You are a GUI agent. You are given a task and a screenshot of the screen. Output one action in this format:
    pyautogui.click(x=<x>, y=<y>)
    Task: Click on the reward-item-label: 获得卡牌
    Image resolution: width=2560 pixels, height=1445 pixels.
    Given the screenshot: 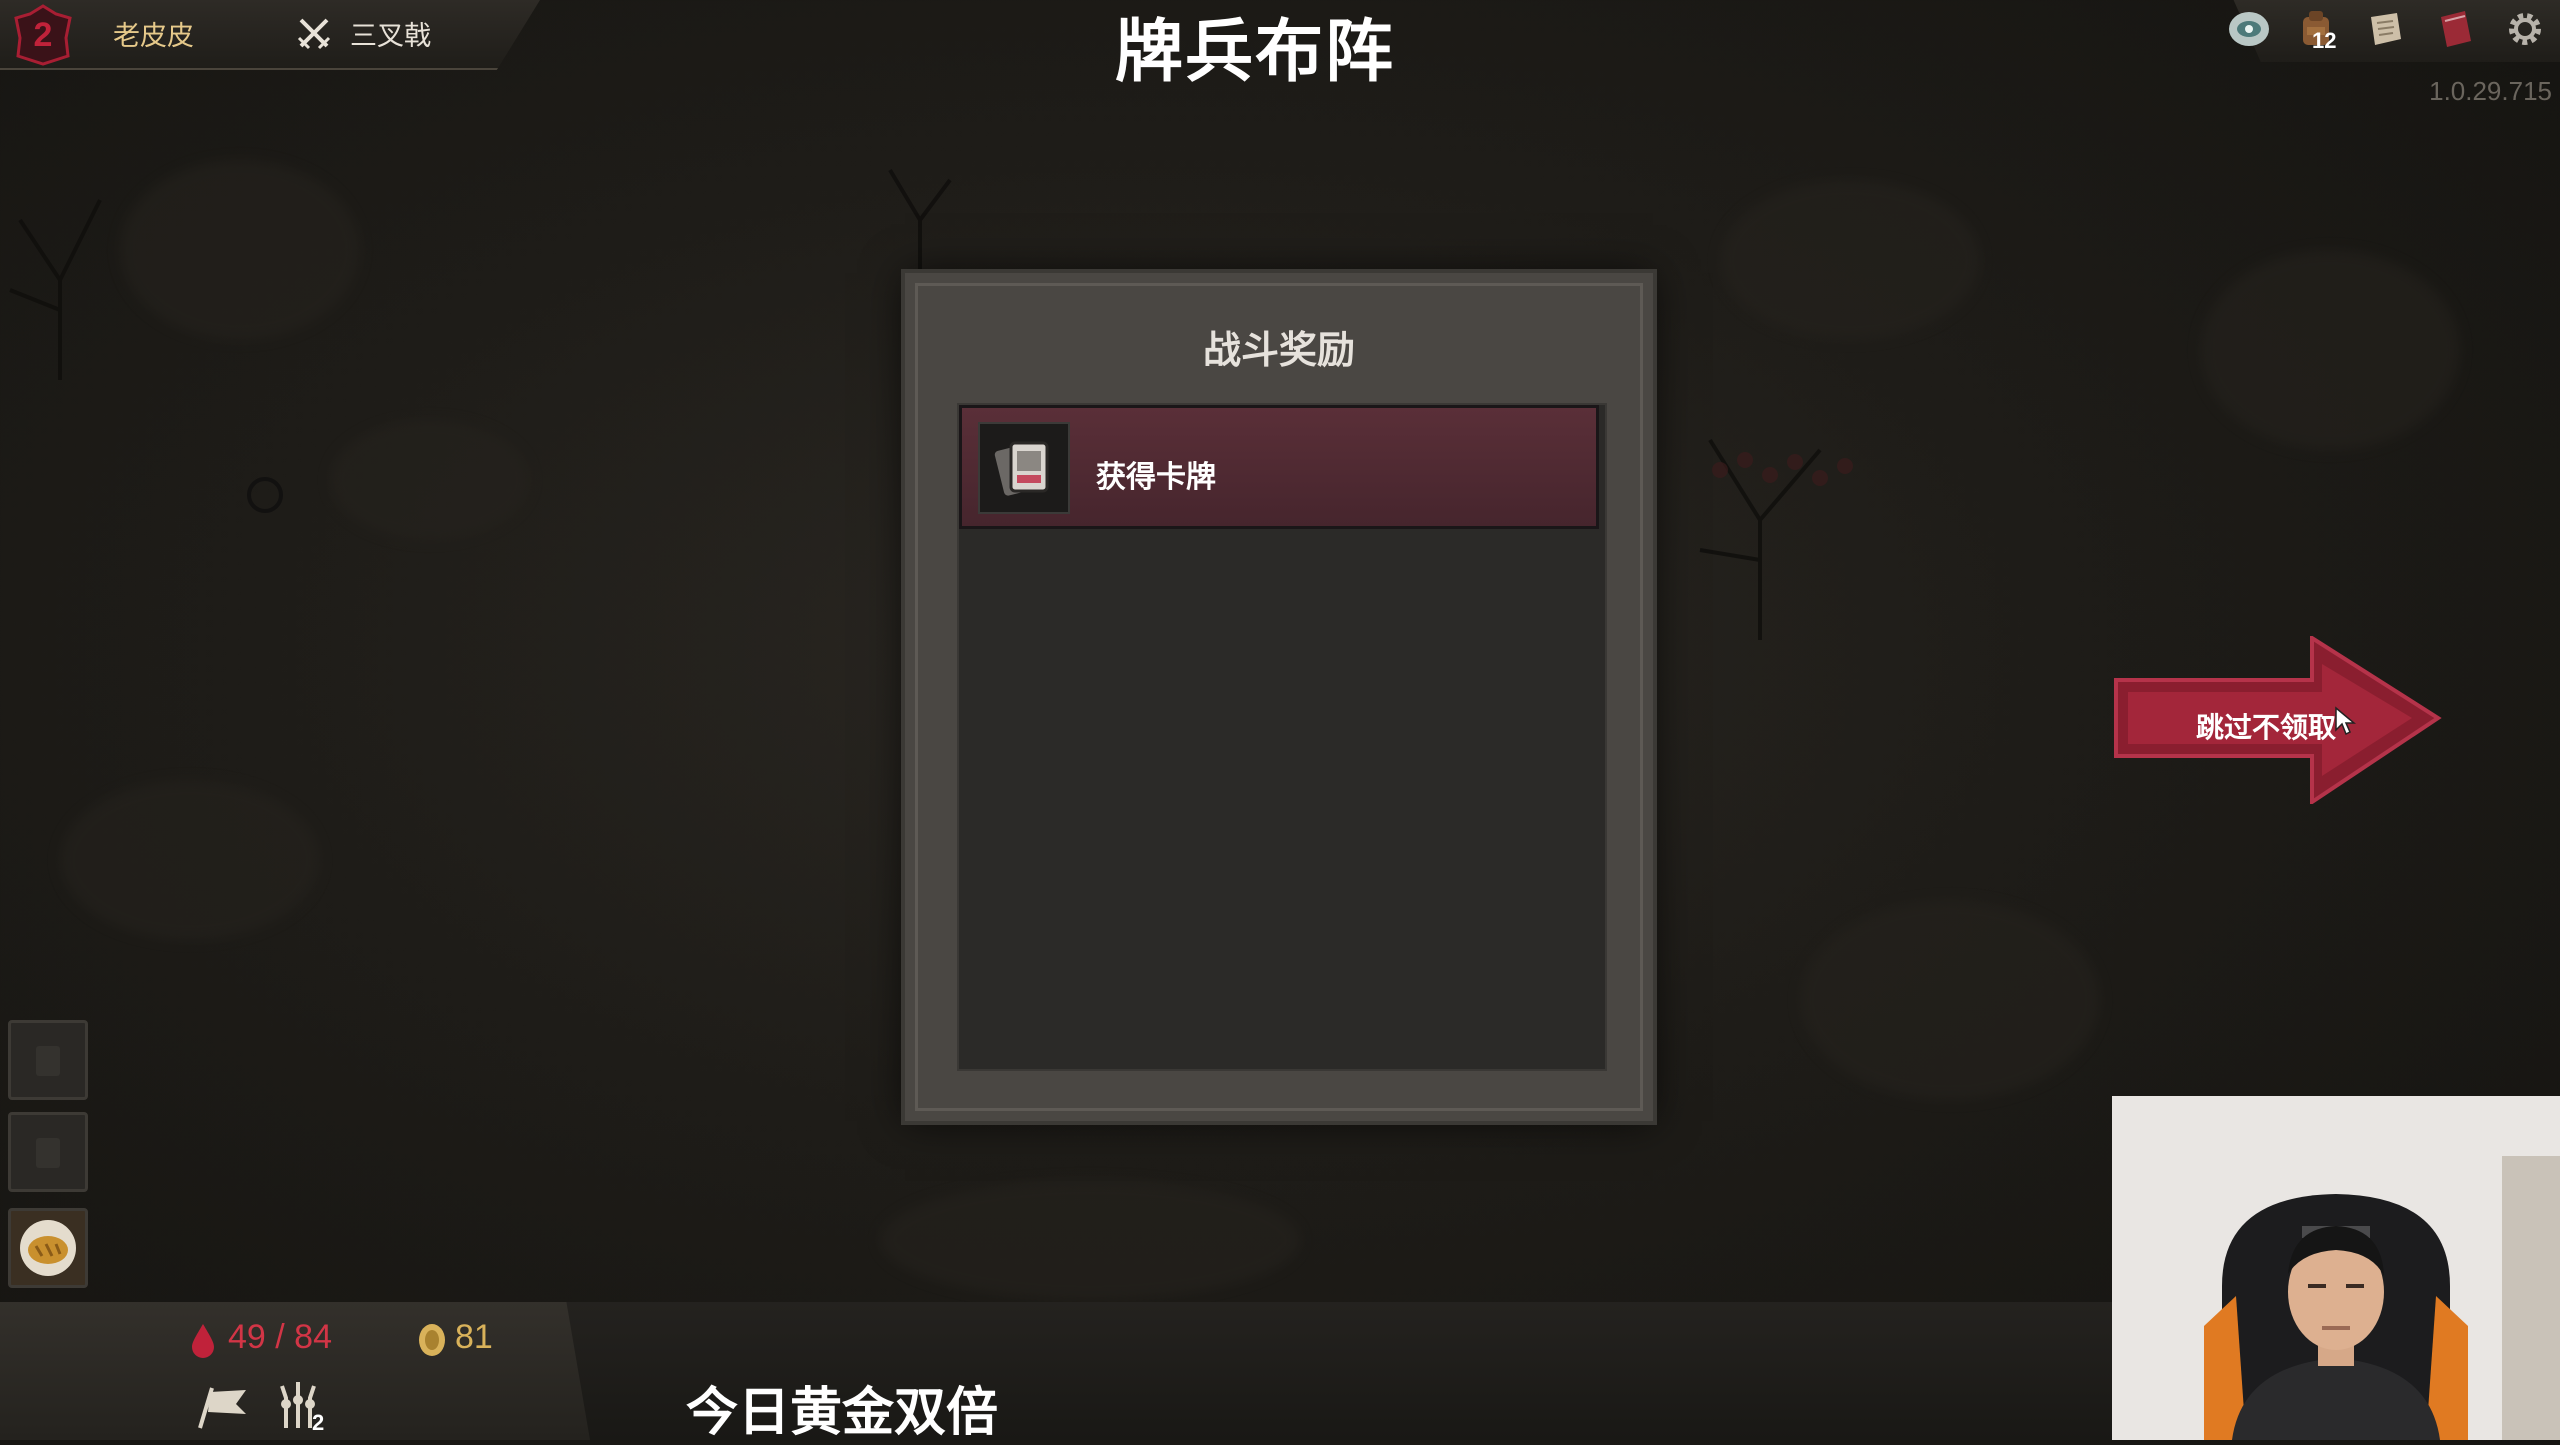 What is the action you would take?
    pyautogui.click(x=1156, y=477)
    